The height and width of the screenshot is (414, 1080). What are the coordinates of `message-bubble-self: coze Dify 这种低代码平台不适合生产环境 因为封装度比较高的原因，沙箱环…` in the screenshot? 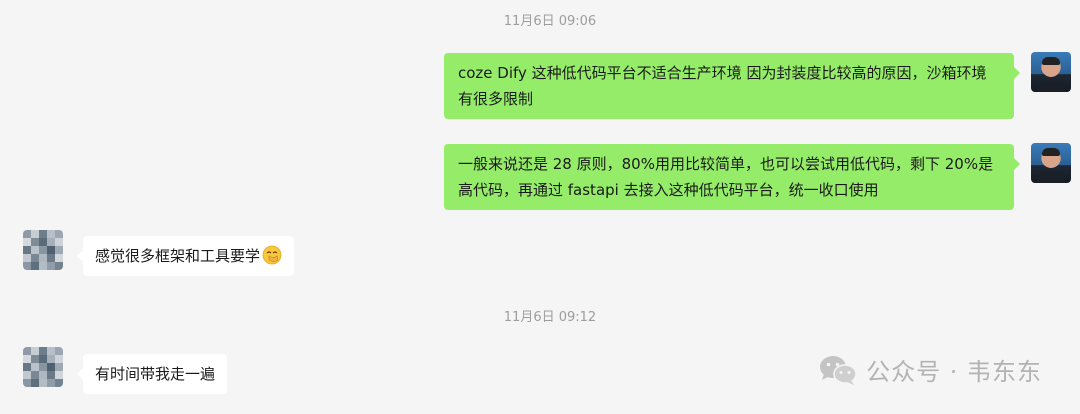 It's located at (732, 86).